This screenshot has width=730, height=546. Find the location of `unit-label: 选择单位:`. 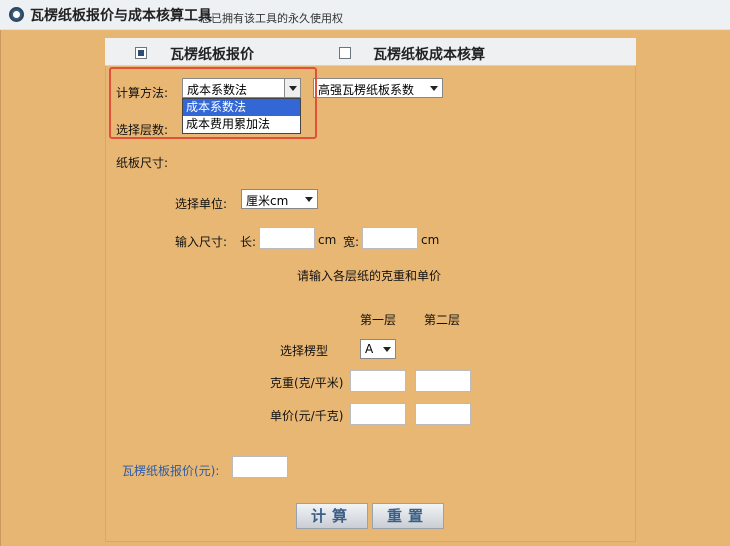

unit-label: 选择单位: is located at coordinates (201, 204).